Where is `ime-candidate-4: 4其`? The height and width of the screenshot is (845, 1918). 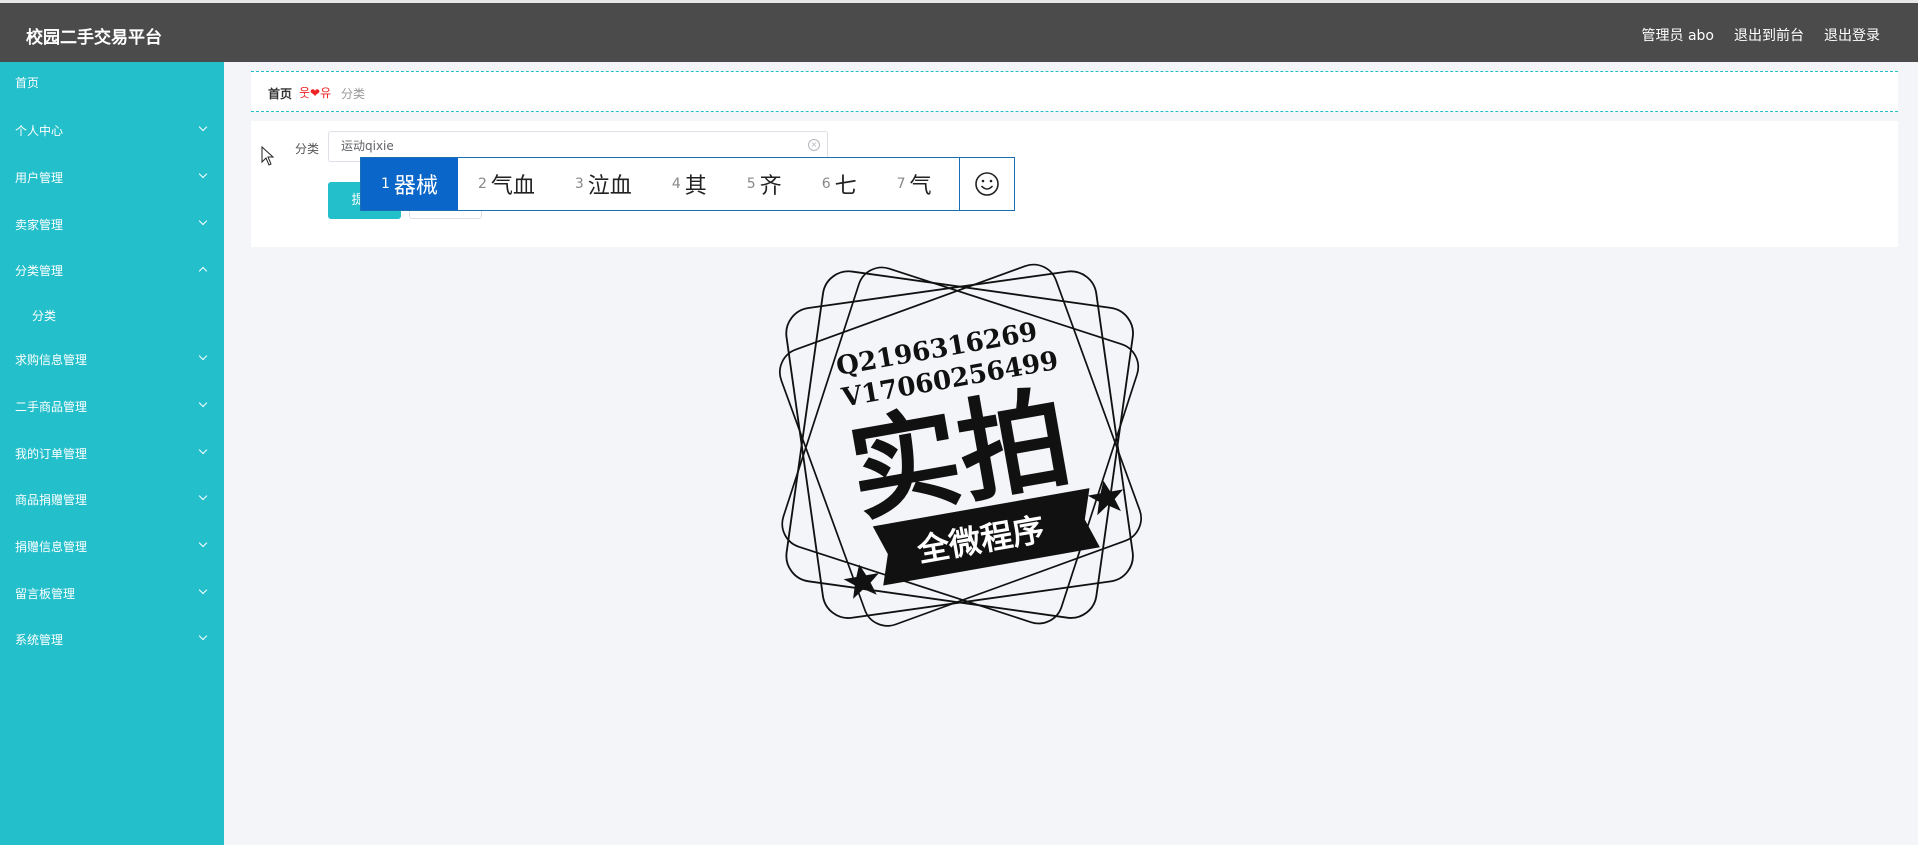 ime-candidate-4: 4其 is located at coordinates (689, 184).